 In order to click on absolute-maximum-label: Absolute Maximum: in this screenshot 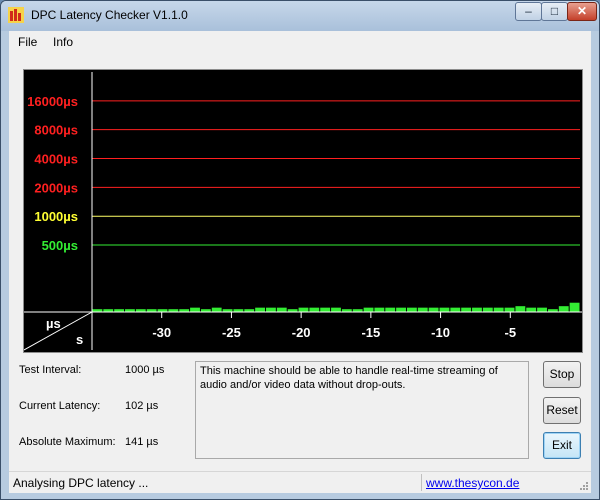, I will do `click(67, 442)`.